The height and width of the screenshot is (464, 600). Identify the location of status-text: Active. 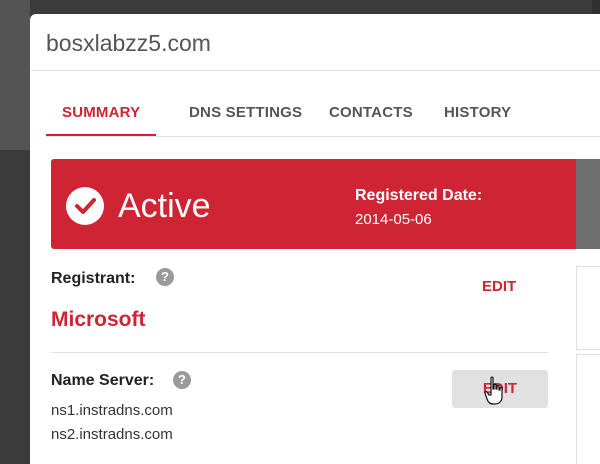
(164, 206).